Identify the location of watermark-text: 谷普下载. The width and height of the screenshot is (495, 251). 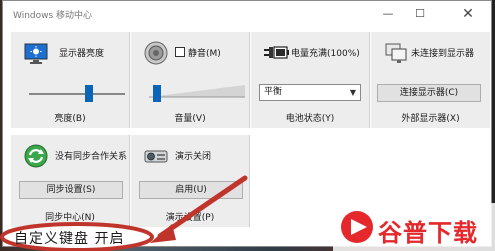
(428, 233).